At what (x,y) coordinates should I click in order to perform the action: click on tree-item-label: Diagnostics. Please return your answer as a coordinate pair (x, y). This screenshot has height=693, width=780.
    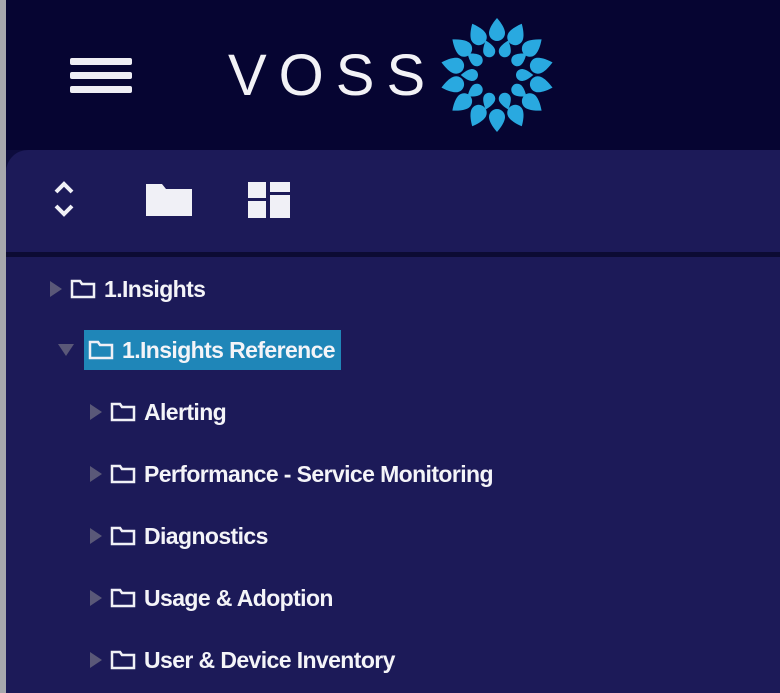
    Looking at the image, I should click on (206, 535).